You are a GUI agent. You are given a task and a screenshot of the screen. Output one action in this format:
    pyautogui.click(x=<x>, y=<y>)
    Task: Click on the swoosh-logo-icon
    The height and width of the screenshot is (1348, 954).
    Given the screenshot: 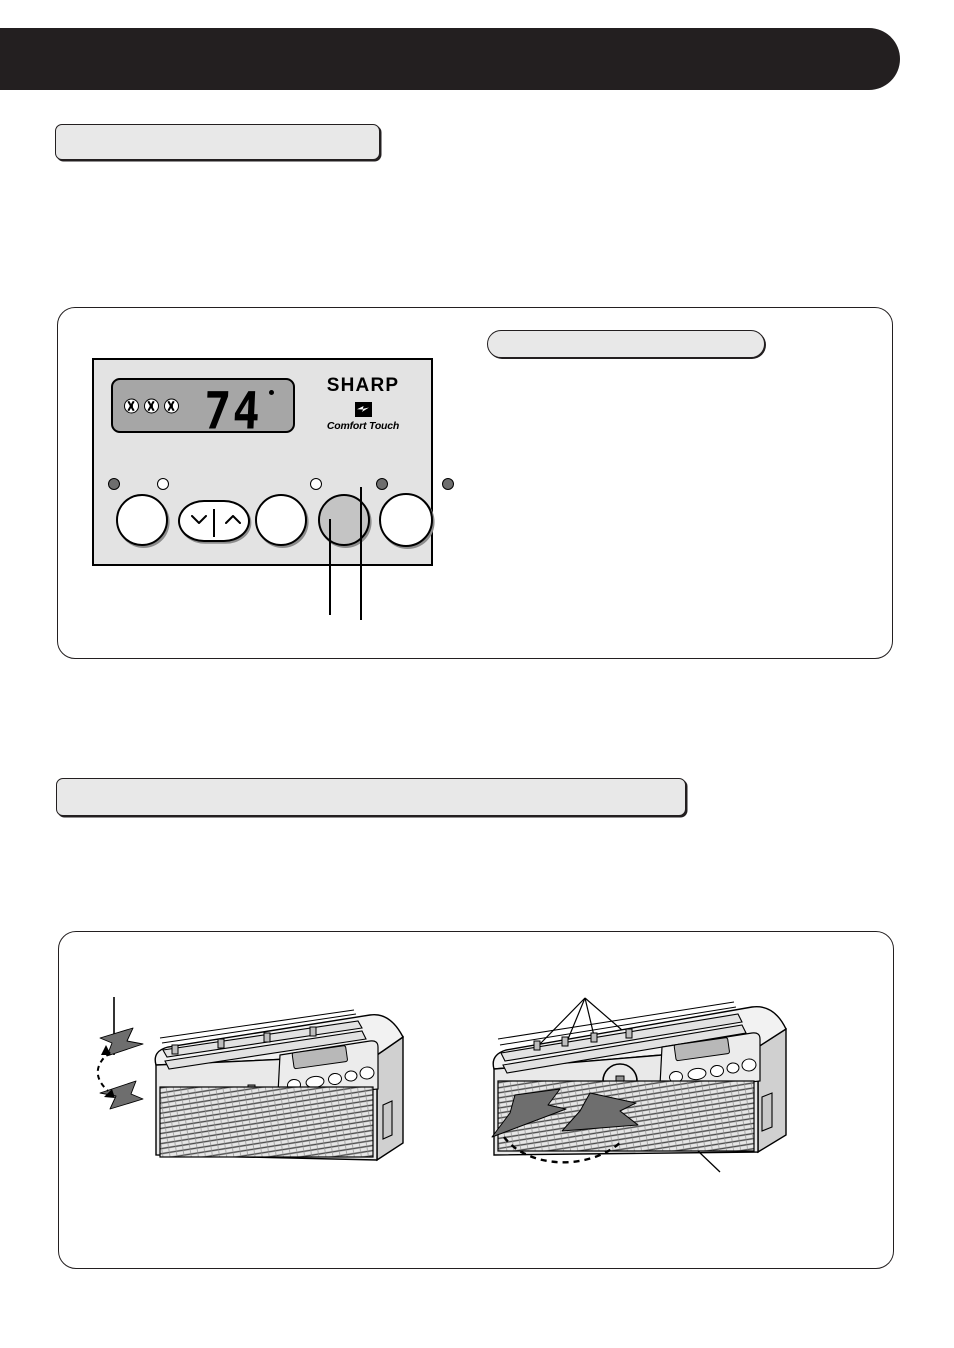 What is the action you would take?
    pyautogui.click(x=363, y=409)
    